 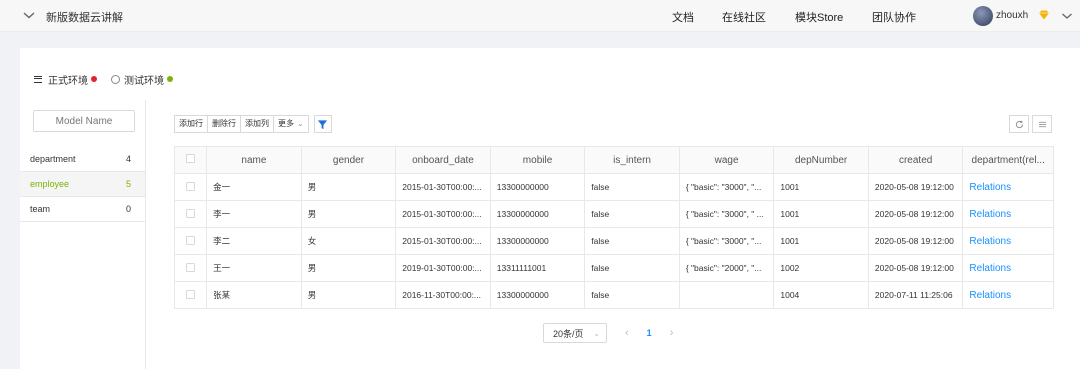 I want to click on filter-button, so click(x=322, y=124).